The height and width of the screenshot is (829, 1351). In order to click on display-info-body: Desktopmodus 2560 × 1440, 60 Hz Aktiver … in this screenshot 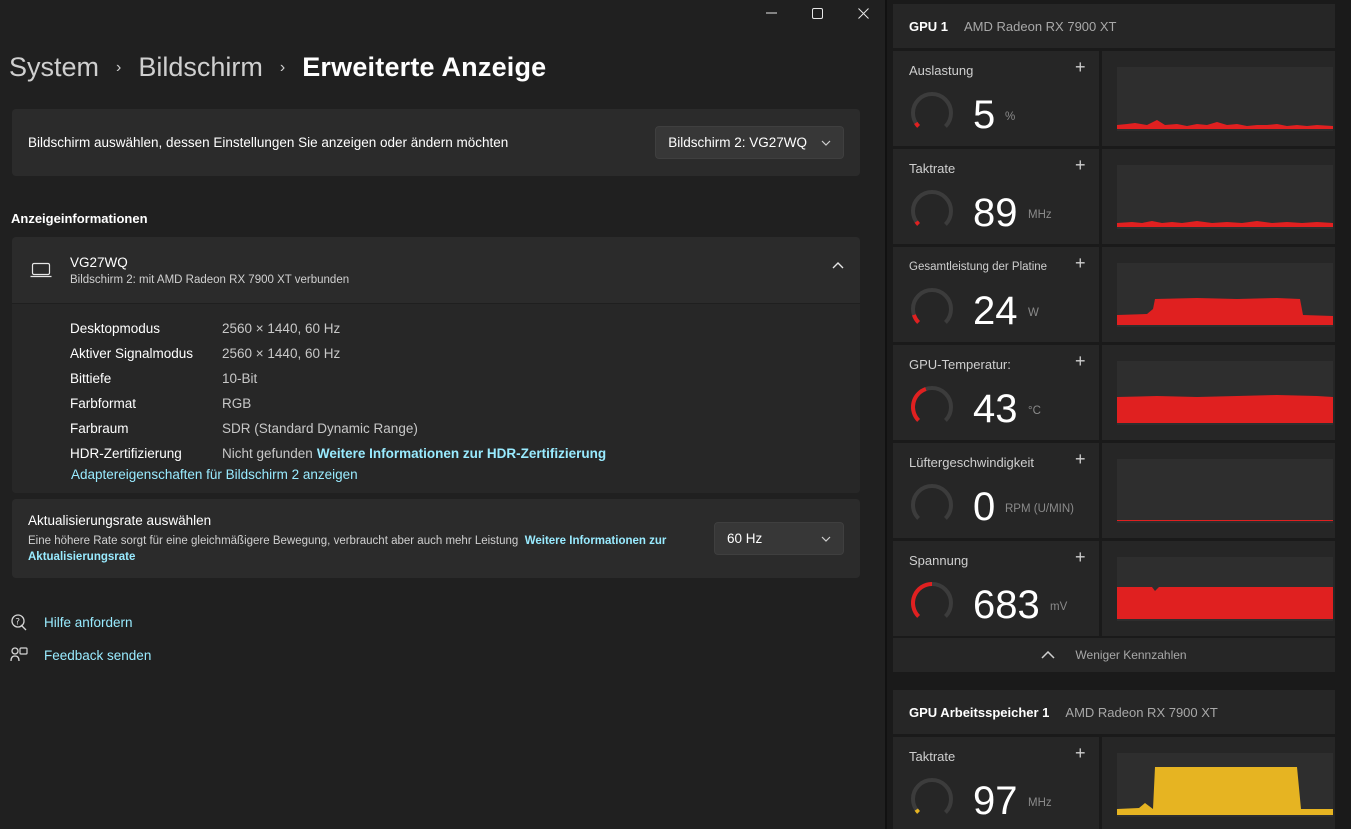, I will do `click(436, 398)`.